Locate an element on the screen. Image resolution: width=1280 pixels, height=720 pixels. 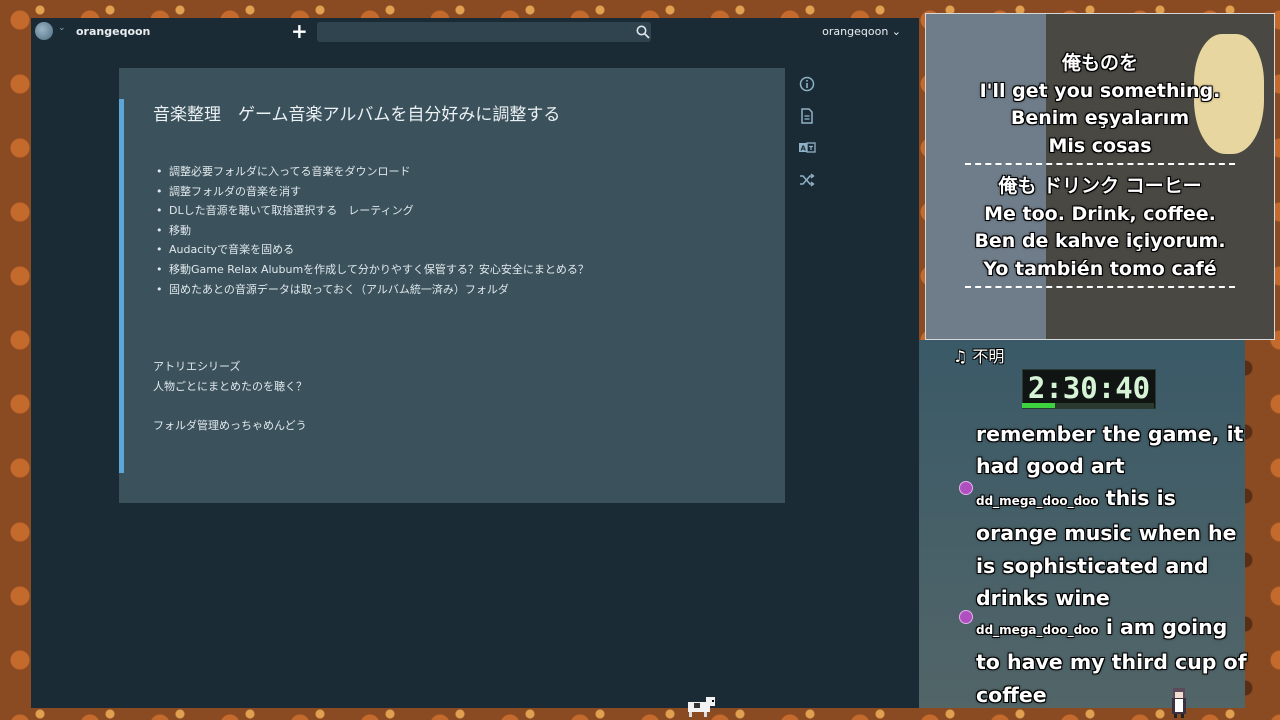
note-title: 音楽整理 ゲーム音楽アルバムを自分好みに調整する is located at coordinates (356, 112).